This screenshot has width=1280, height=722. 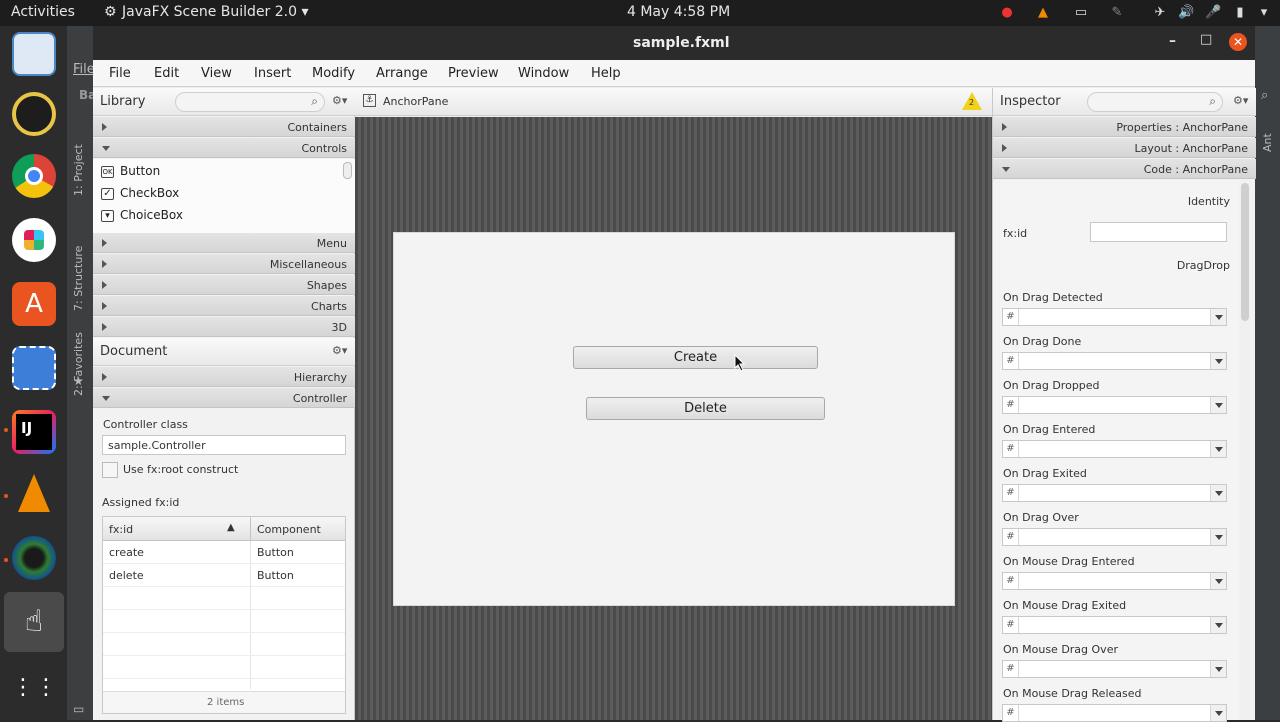 I want to click on table-row: delete Button, so click(x=224, y=575).